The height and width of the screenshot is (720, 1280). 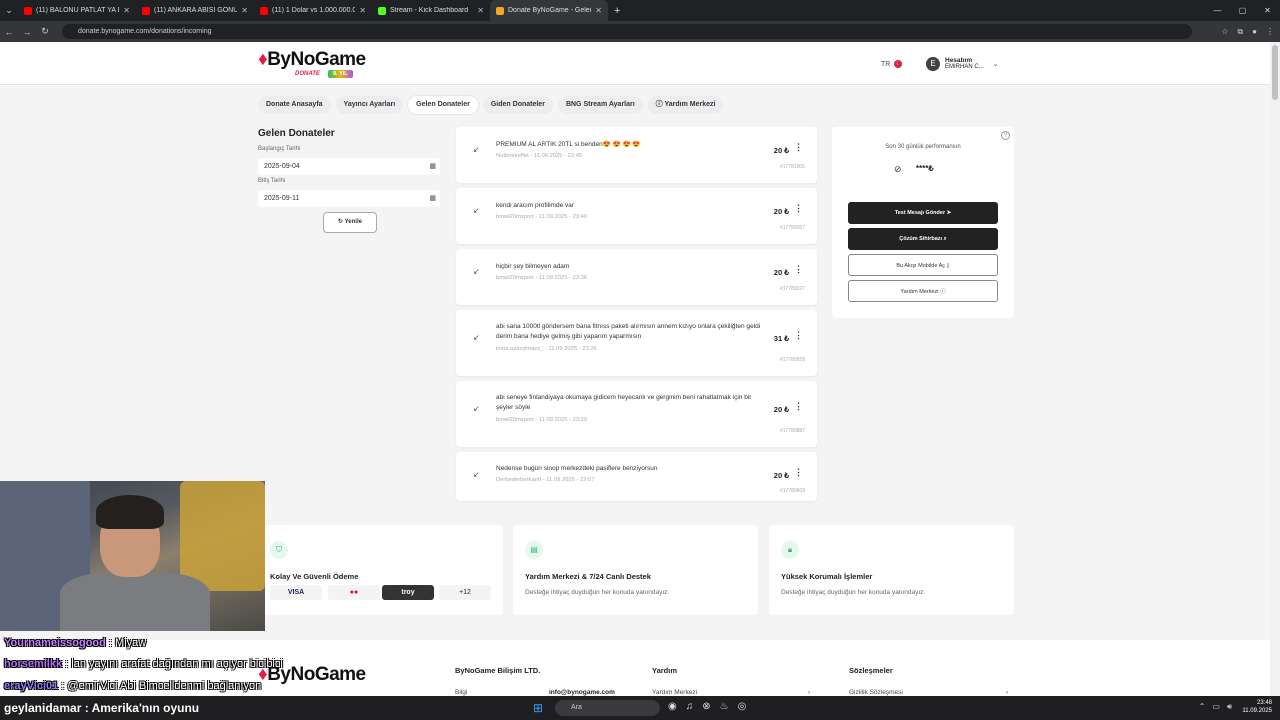 I want to click on browser-tab-2: (11) ANKARA ABİSİ GÖNÜL Z✕, so click(x=195, y=10).